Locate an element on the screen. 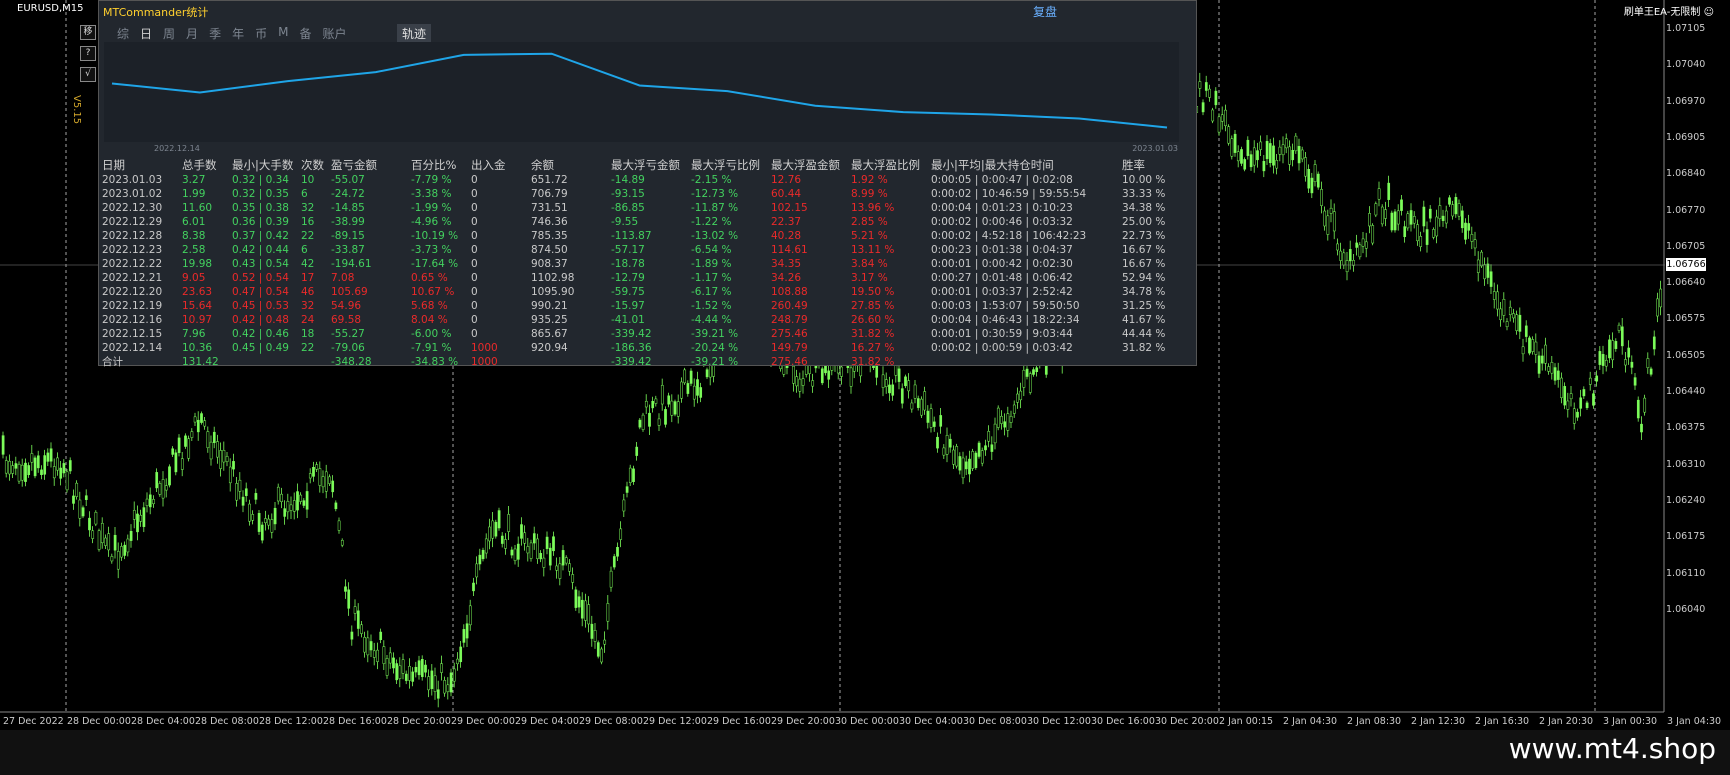  balance-curve-chart is located at coordinates (641, 92).